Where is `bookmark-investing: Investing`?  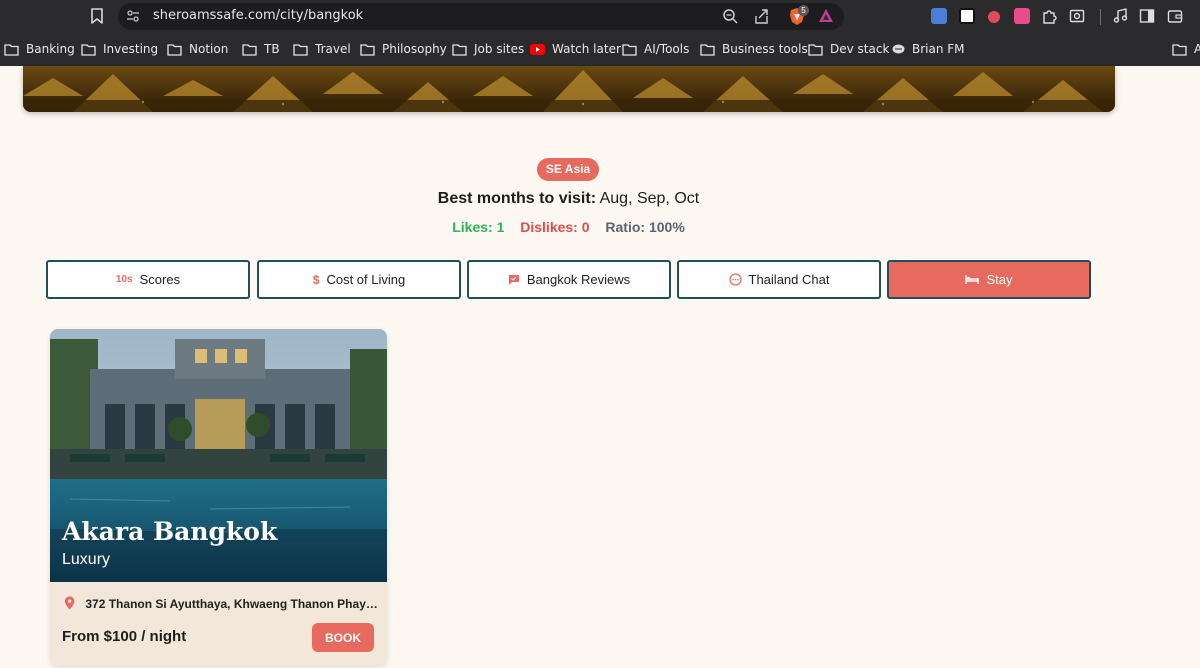
bookmark-investing: Investing is located at coordinates (119, 49).